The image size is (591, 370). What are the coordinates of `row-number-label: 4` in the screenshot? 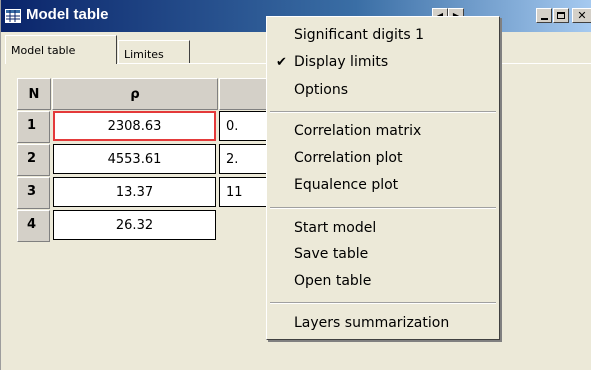 It's located at (32, 224).